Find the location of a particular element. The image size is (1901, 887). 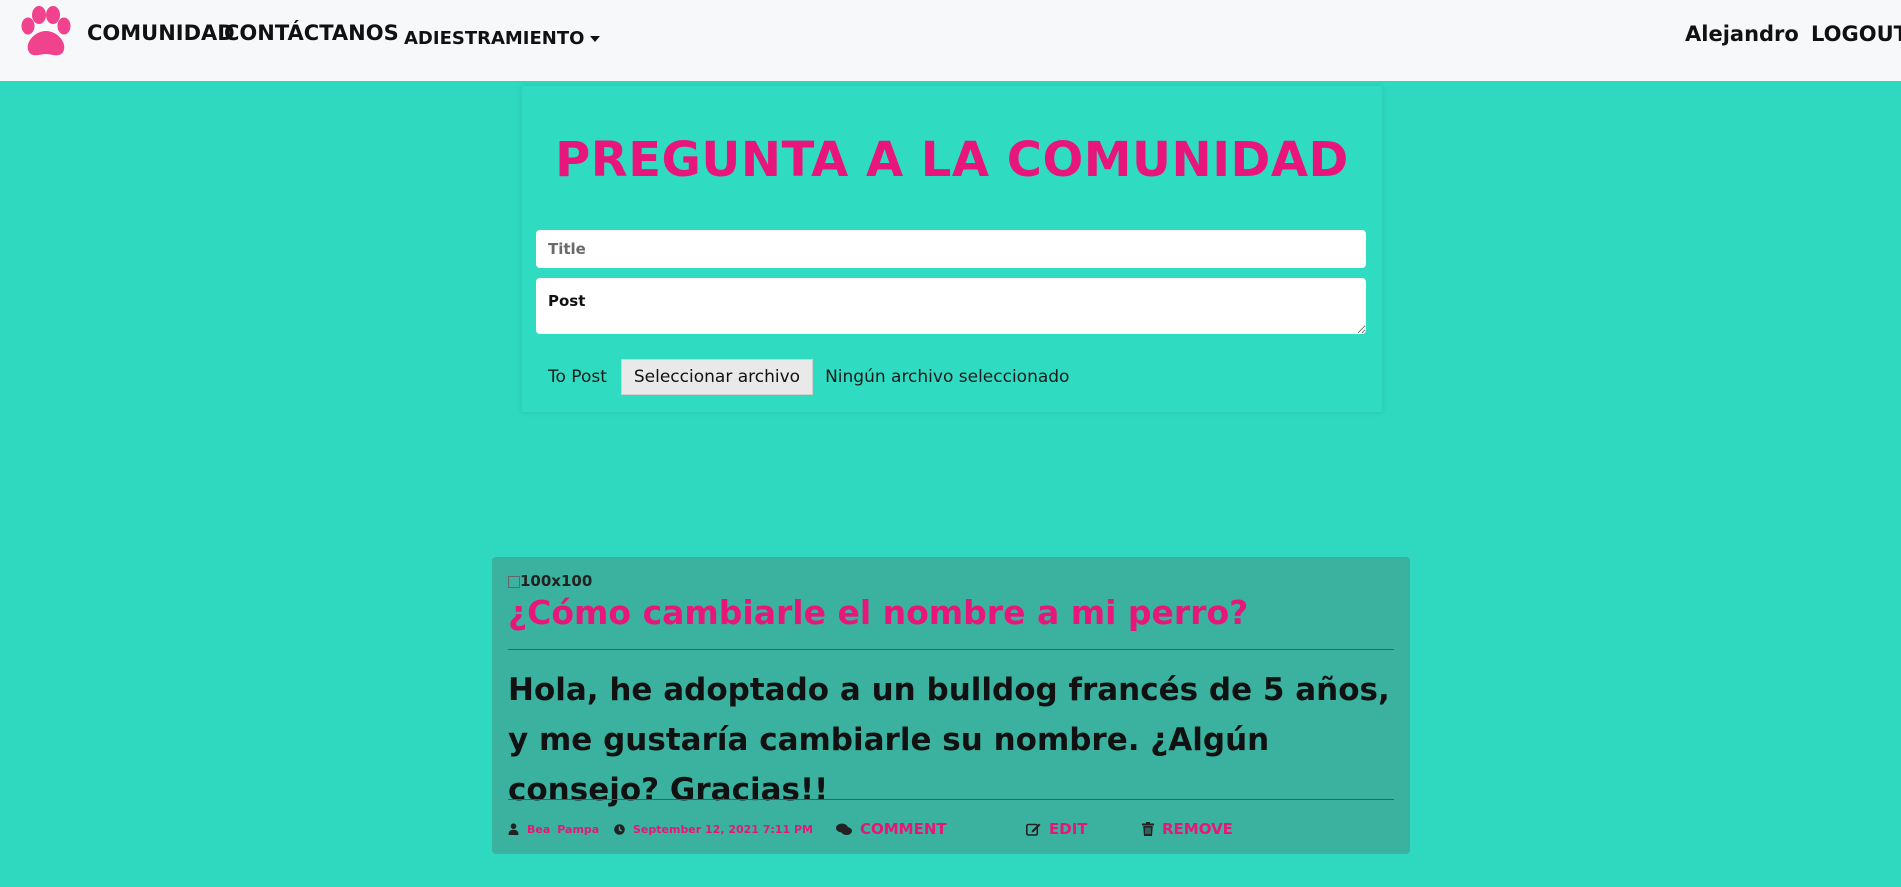

file-select-button: Seleccionar archivo is located at coordinates (717, 377).